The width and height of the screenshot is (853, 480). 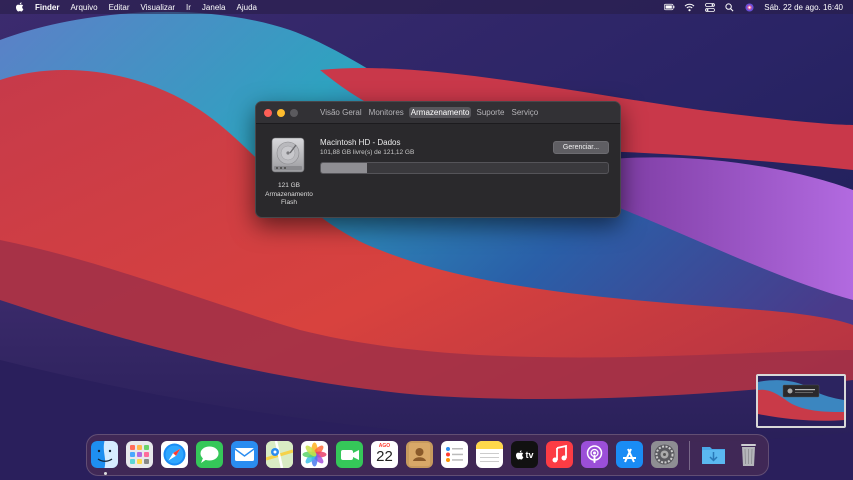 I want to click on search-icon, so click(x=729, y=7).